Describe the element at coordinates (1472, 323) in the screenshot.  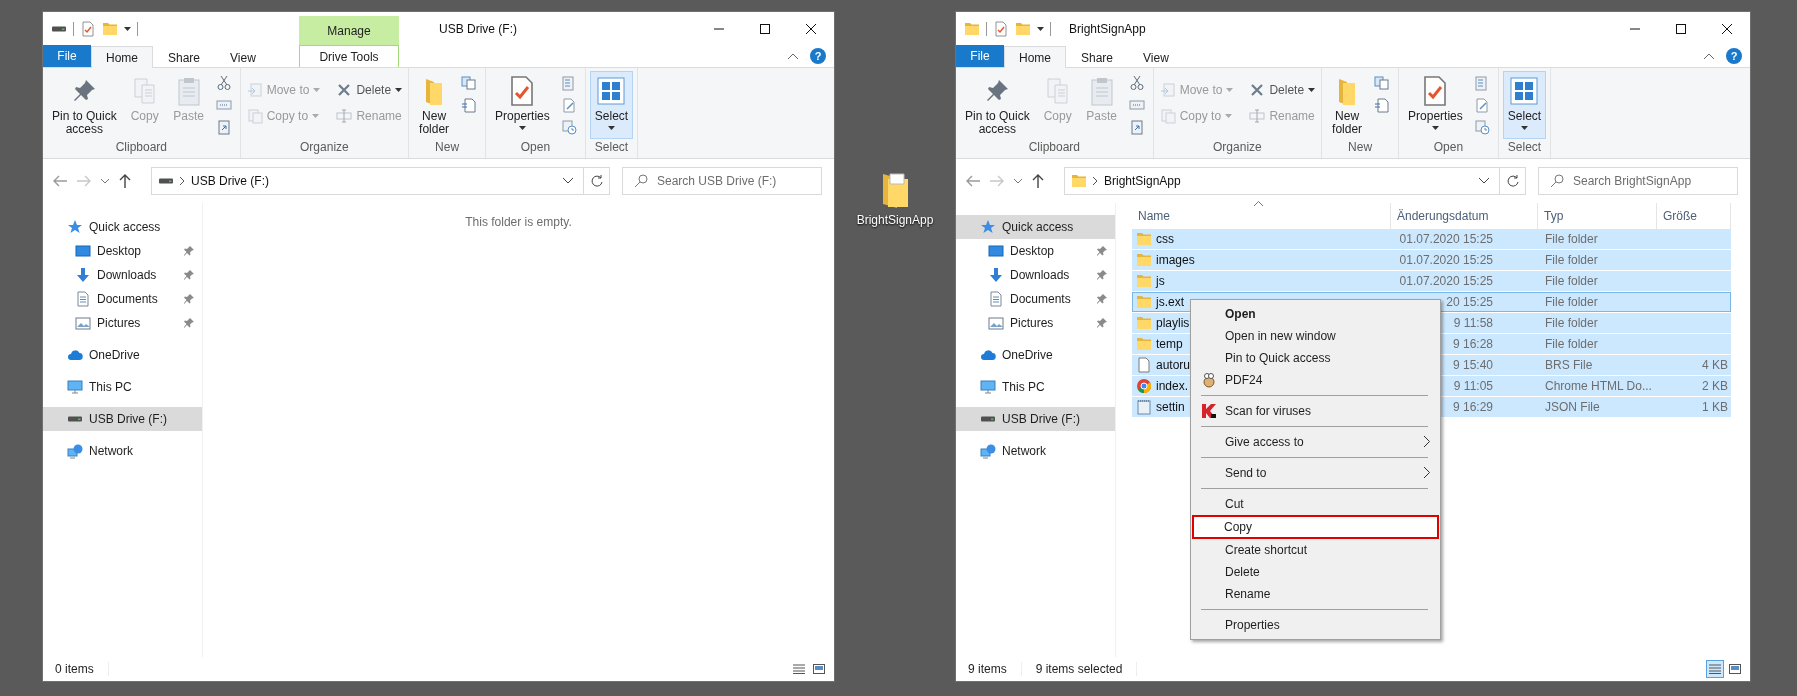
I see `file-date: 9 11:58` at that location.